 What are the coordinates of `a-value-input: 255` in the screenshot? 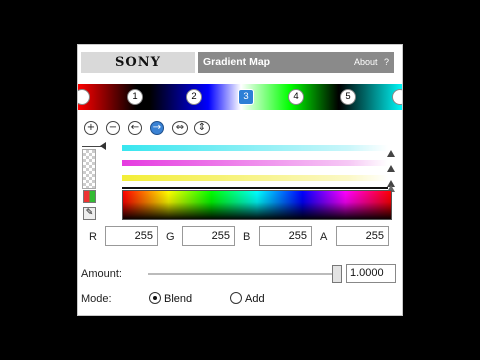 It's located at (362, 236).